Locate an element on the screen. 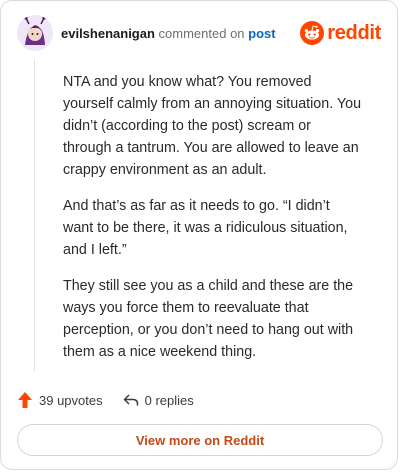 Image resolution: width=400 pixels, height=472 pixels. avatar is located at coordinates (35, 33).